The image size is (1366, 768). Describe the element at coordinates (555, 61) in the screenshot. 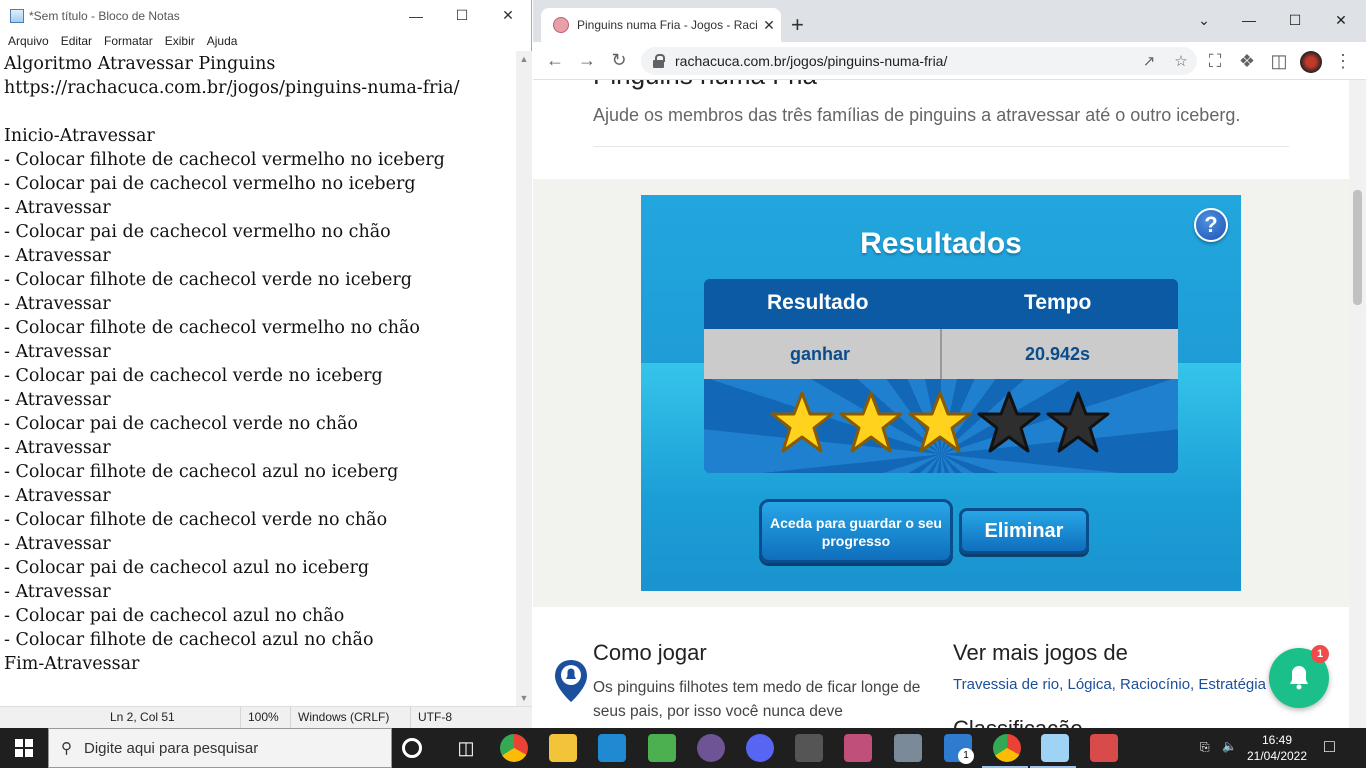

I see `back-icon: ←` at that location.